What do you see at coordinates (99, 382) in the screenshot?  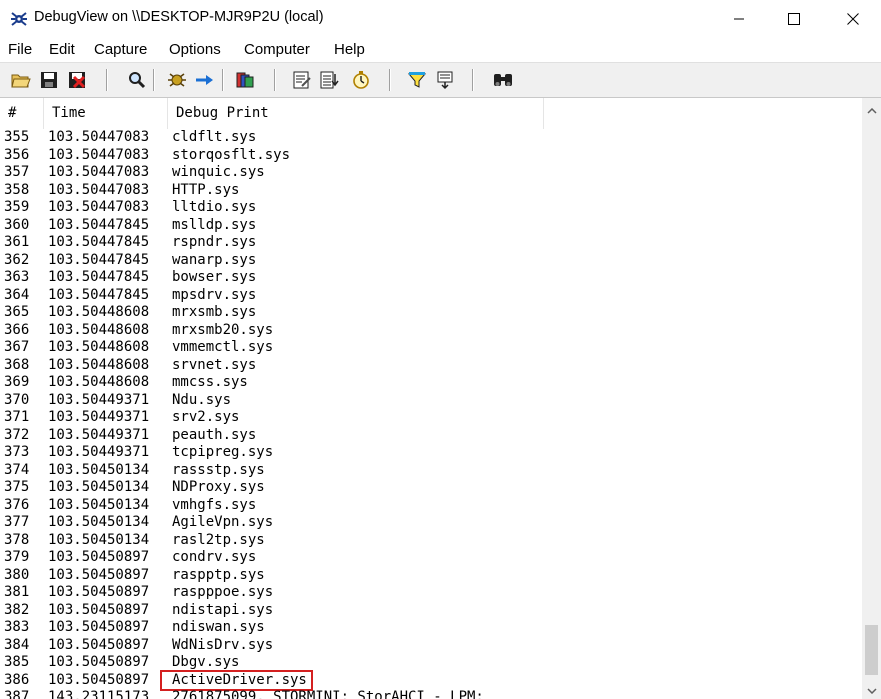 I see `row-time: 103.50448608` at bounding box center [99, 382].